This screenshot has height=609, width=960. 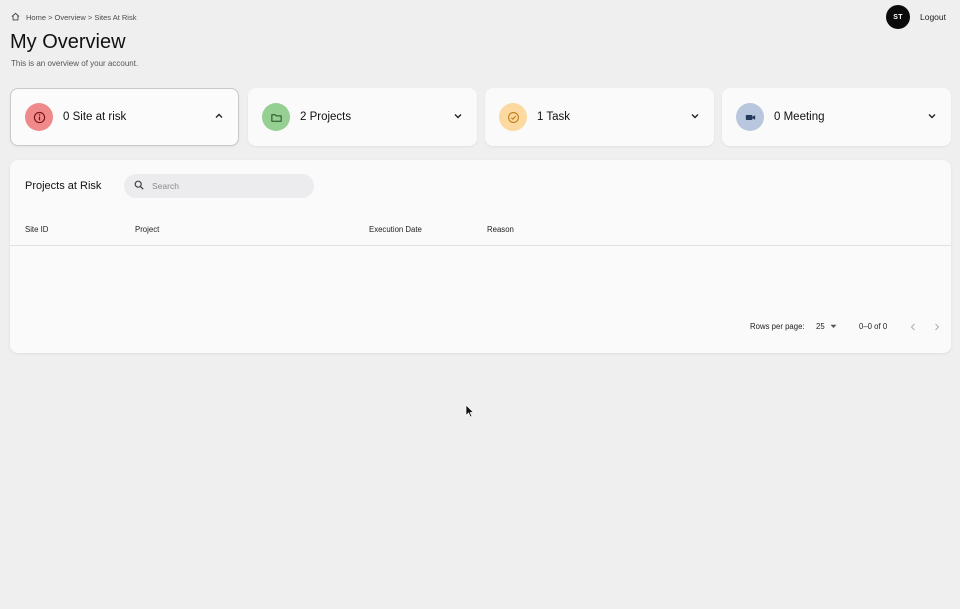 I want to click on card-sites-at-risk: 0 Site at risk, so click(x=124, y=117).